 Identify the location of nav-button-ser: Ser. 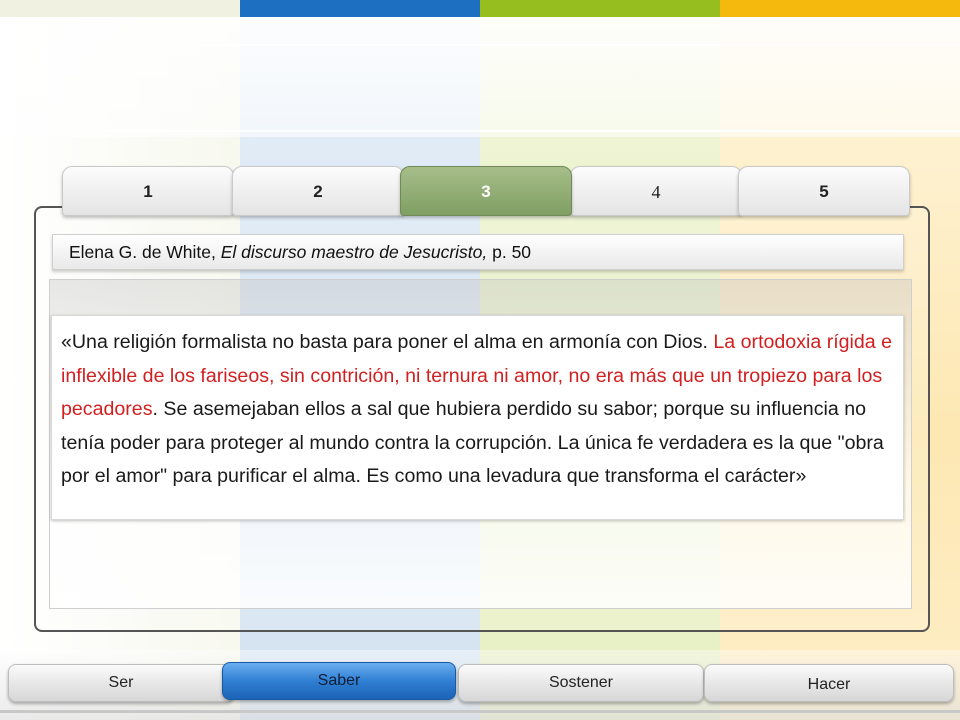
(121, 683).